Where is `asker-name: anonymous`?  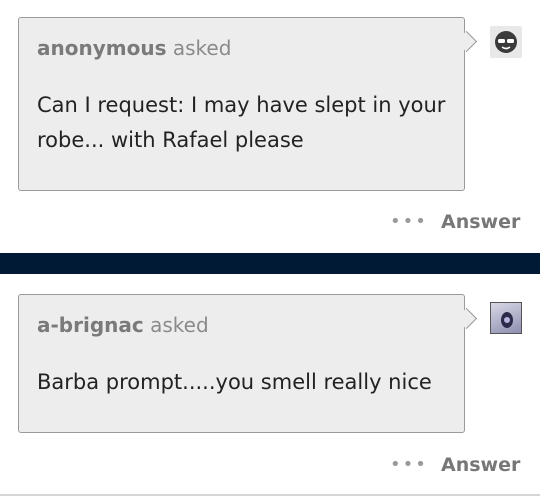 asker-name: anonymous is located at coordinates (101, 48).